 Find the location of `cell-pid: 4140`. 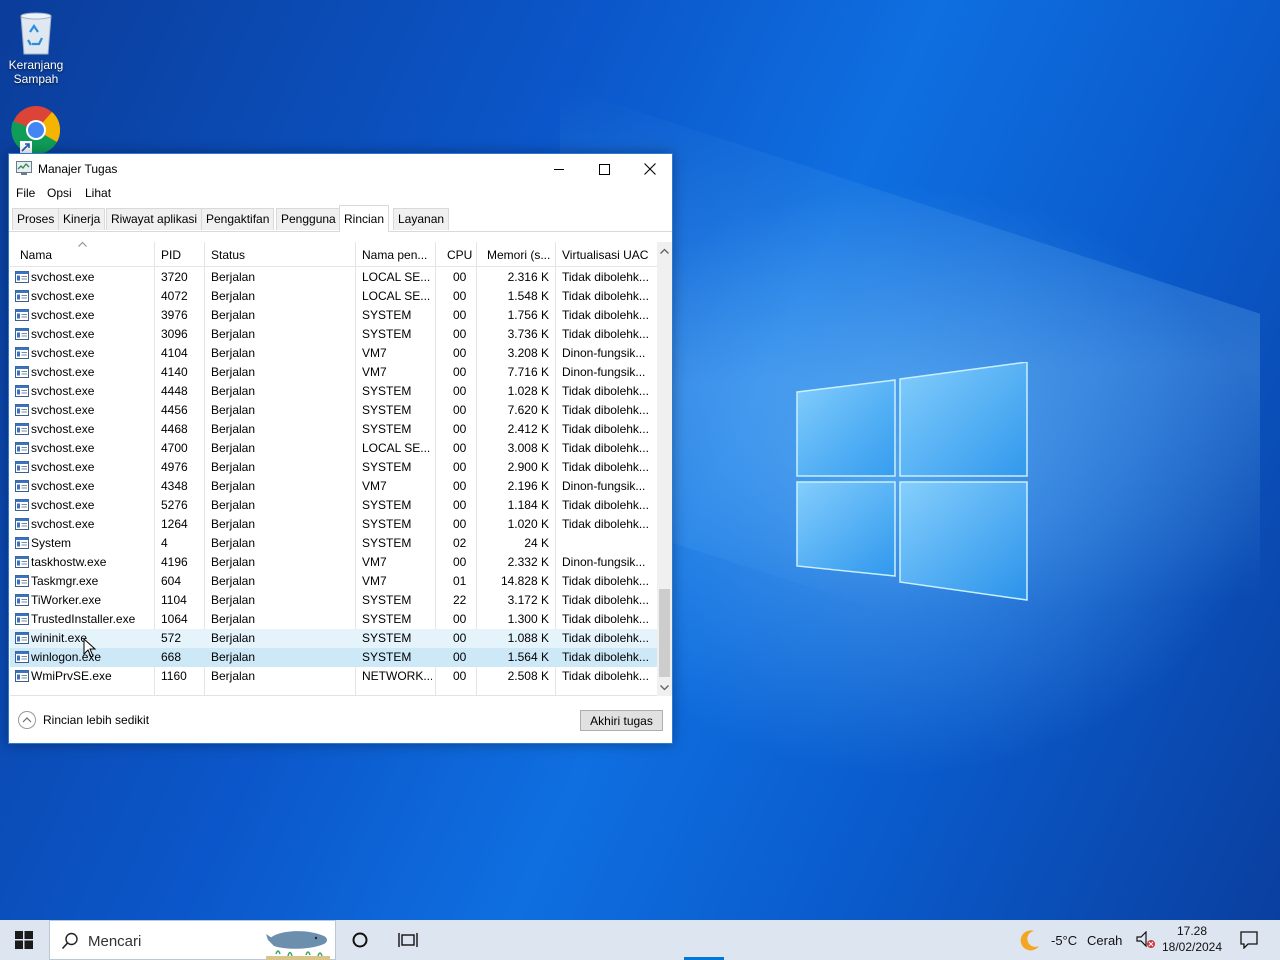

cell-pid: 4140 is located at coordinates (174, 372).